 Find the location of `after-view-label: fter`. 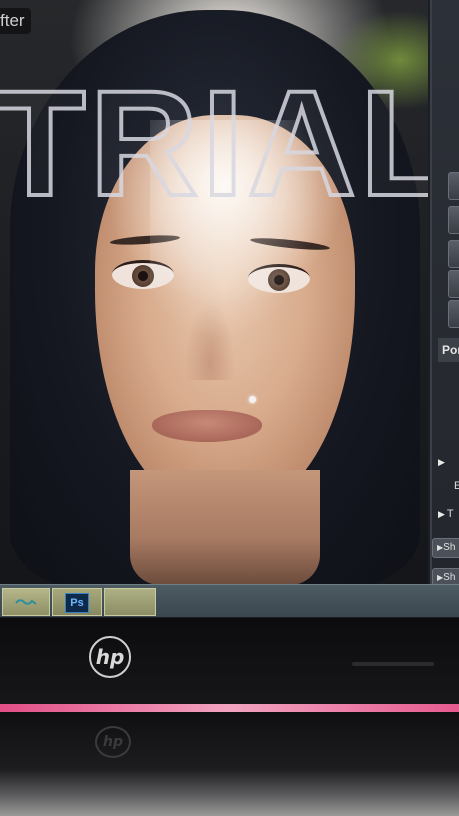

after-view-label: fter is located at coordinates (15, 21).